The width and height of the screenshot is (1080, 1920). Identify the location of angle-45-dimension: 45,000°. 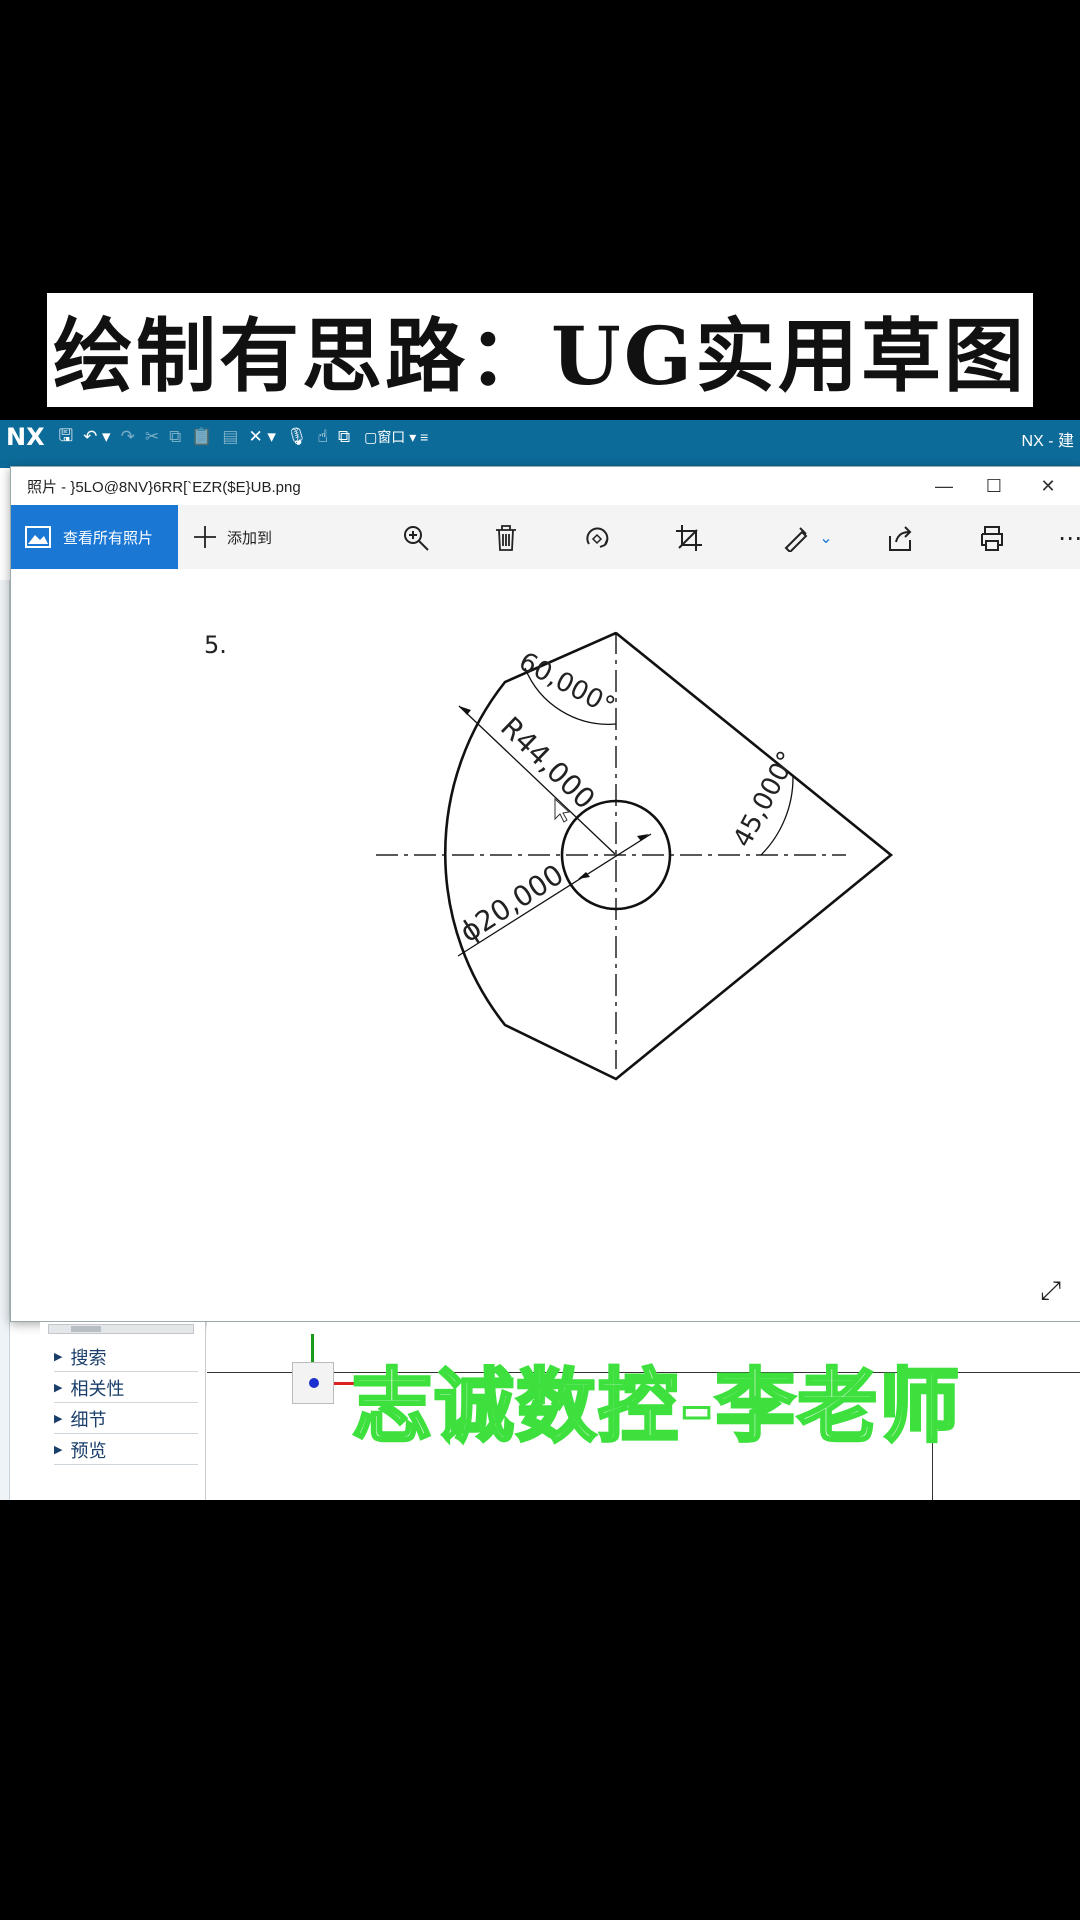
(765, 799).